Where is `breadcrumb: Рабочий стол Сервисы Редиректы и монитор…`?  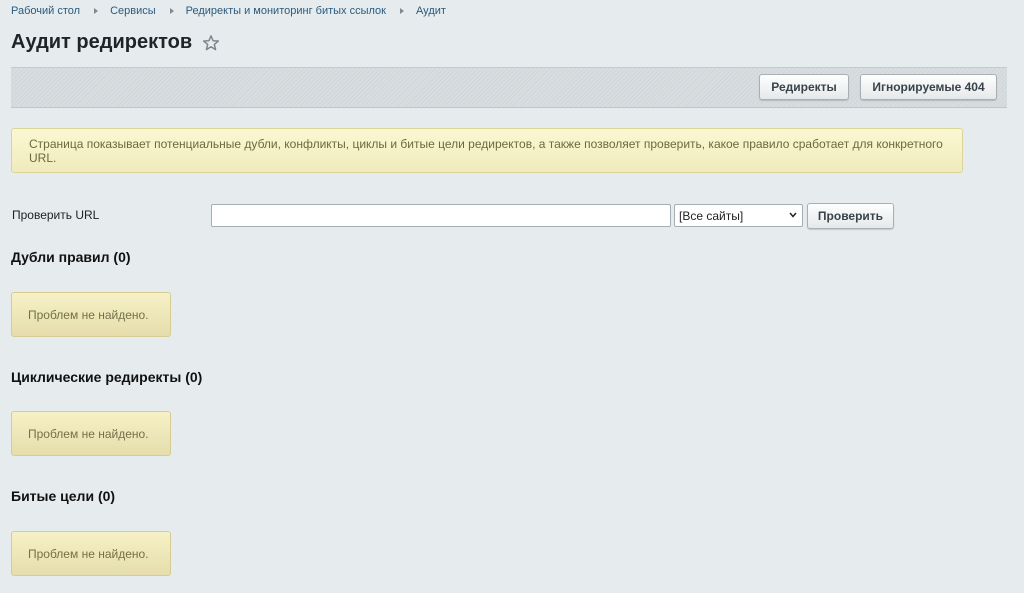 breadcrumb: Рабочий стол Сервисы Редиректы и монитор… is located at coordinates (228, 11).